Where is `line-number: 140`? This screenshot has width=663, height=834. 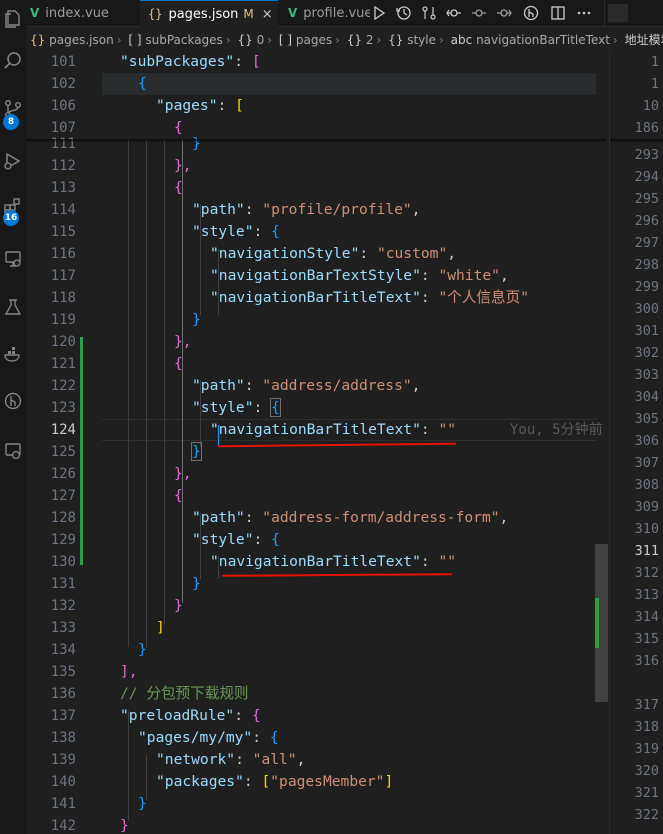
line-number: 140 is located at coordinates (63, 782).